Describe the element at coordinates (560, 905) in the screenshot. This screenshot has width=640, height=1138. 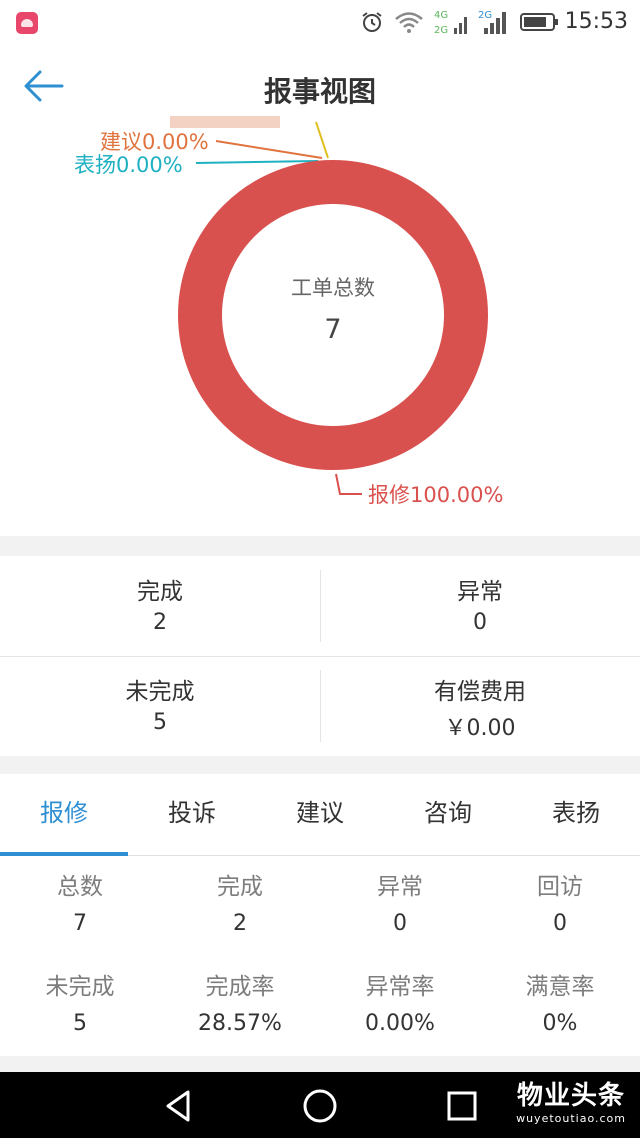
I see `stat-return-visit: 回访 0` at that location.